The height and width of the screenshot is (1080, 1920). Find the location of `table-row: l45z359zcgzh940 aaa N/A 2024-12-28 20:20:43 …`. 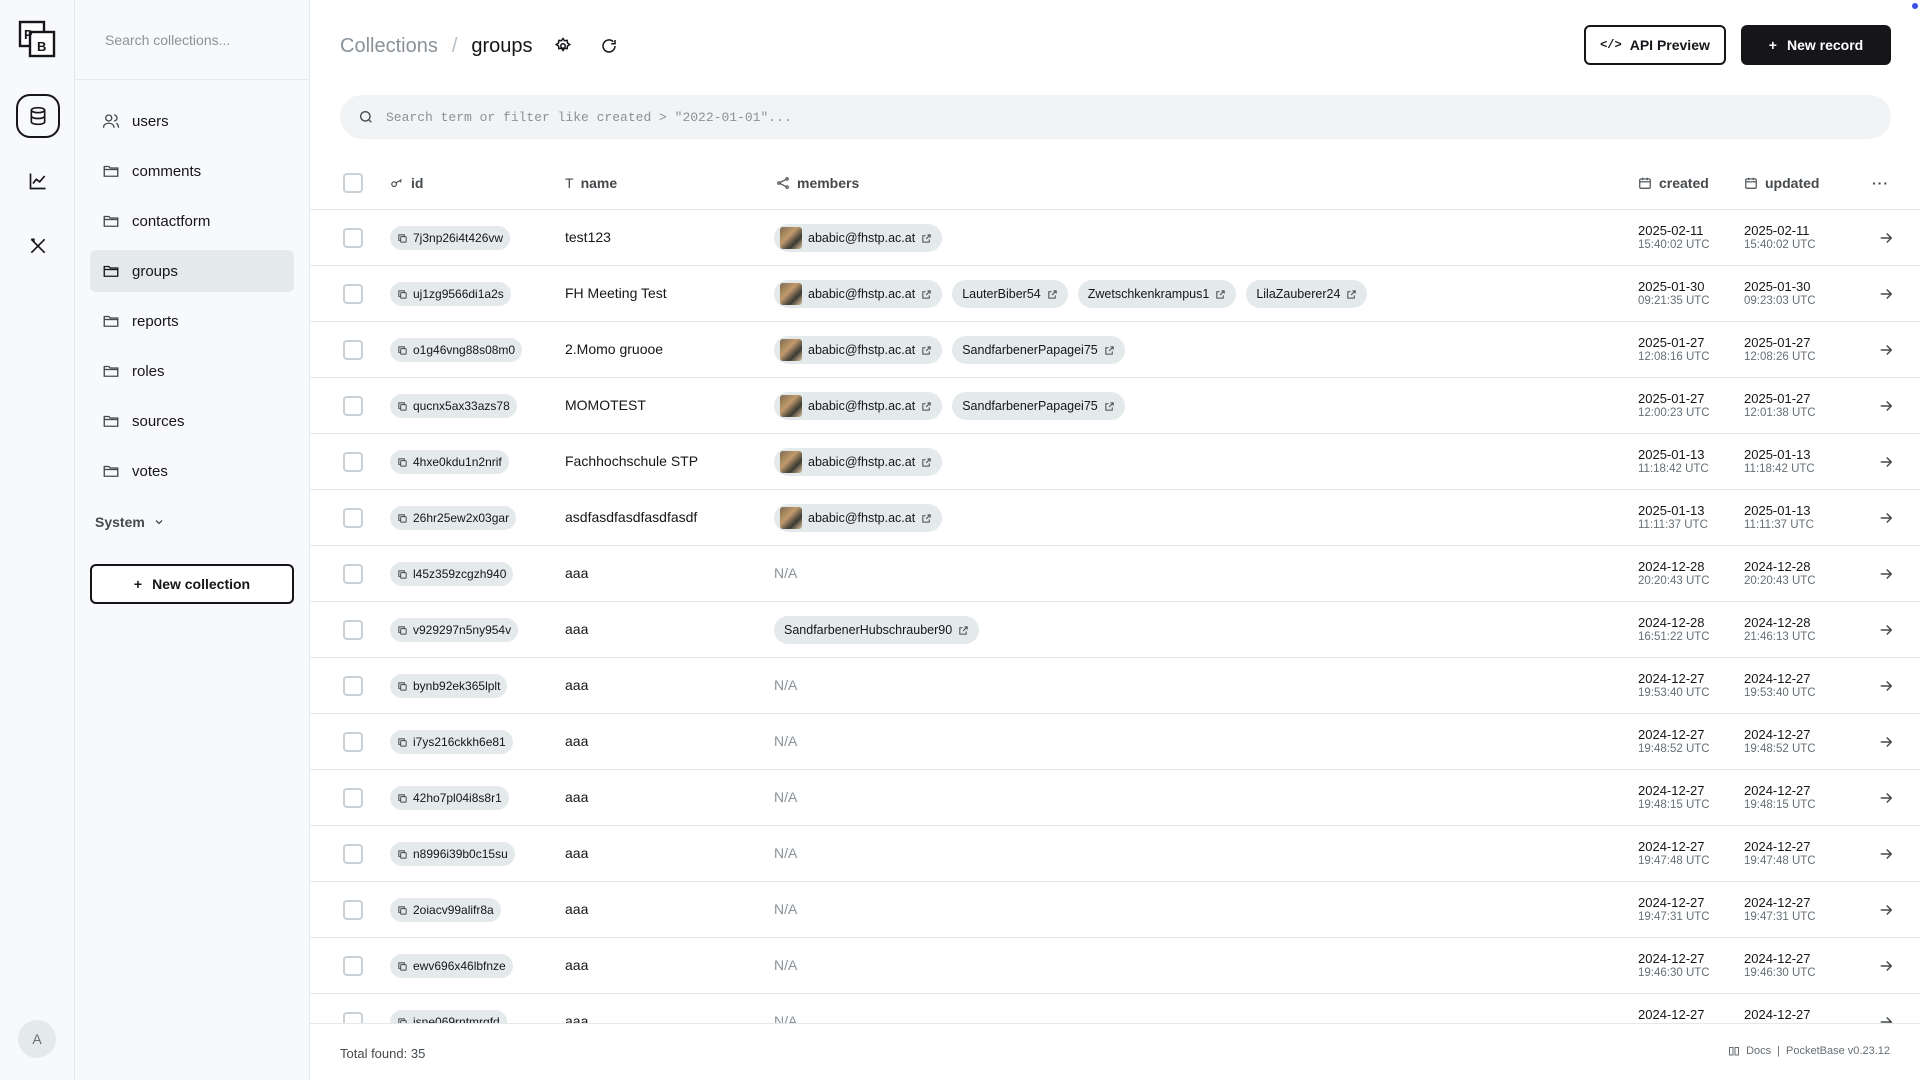

table-row: l45z359zcgzh940 aaa N/A 2024-12-28 20:20:43 … is located at coordinates (1115, 574).